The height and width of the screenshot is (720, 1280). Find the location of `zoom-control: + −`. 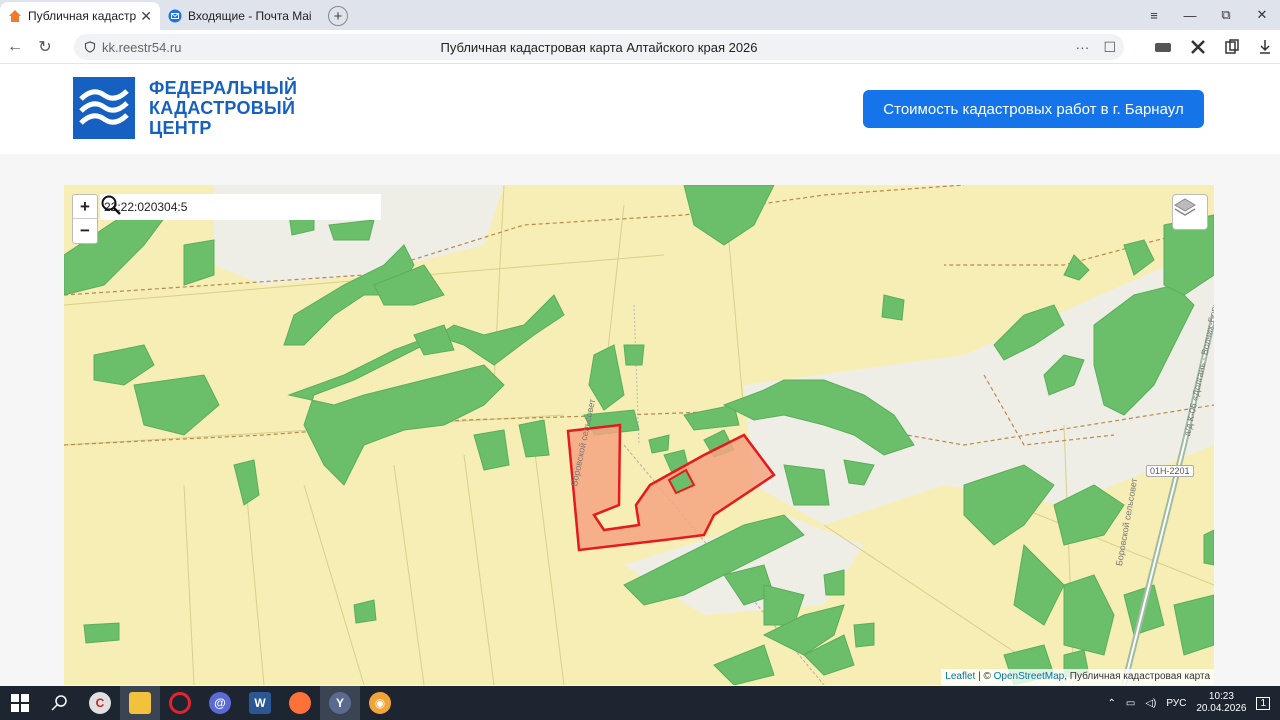

zoom-control: + − is located at coordinates (85, 219).